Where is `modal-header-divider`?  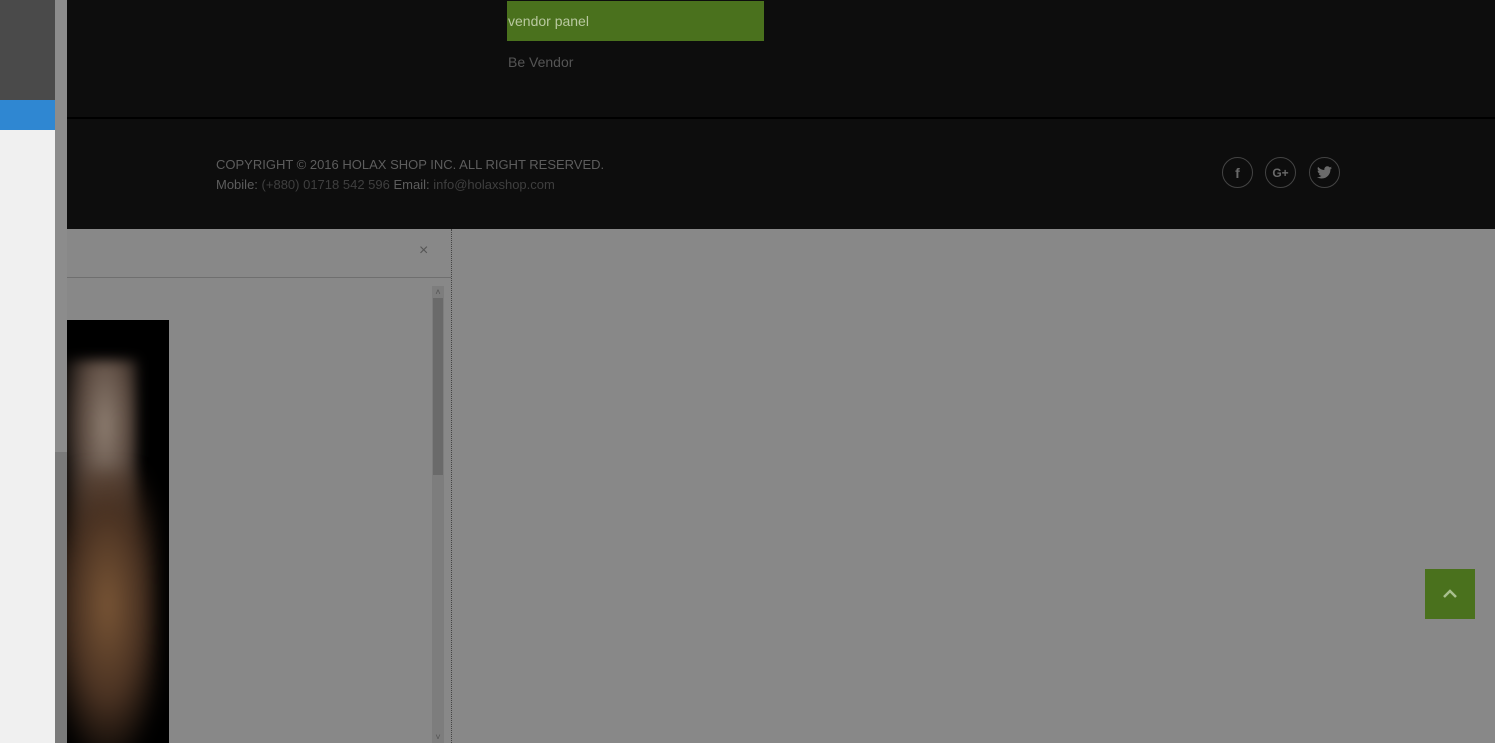
modal-header-divider is located at coordinates (259, 277).